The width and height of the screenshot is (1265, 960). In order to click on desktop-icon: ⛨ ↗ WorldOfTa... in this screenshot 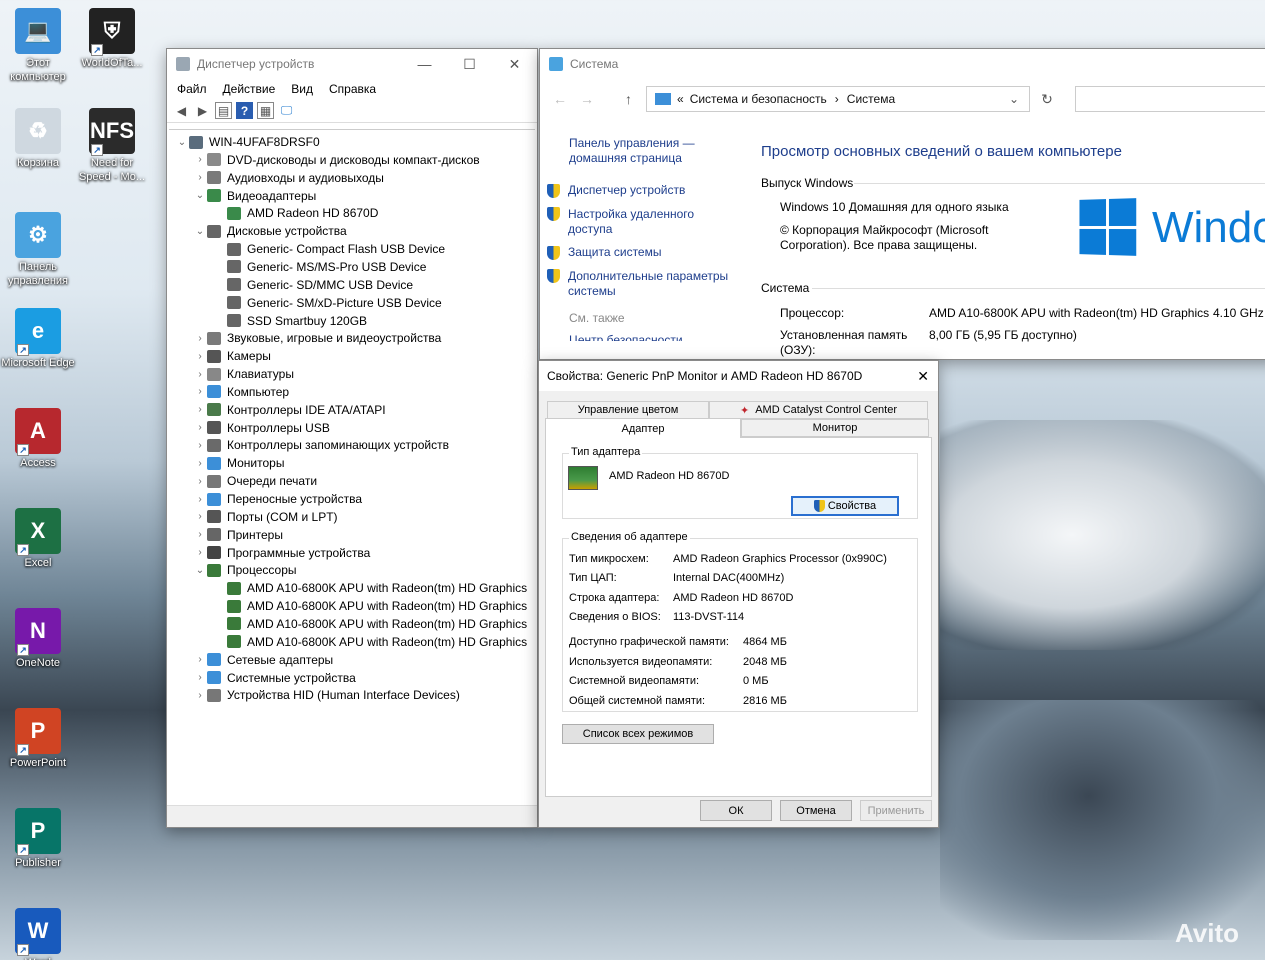, I will do `click(112, 39)`.